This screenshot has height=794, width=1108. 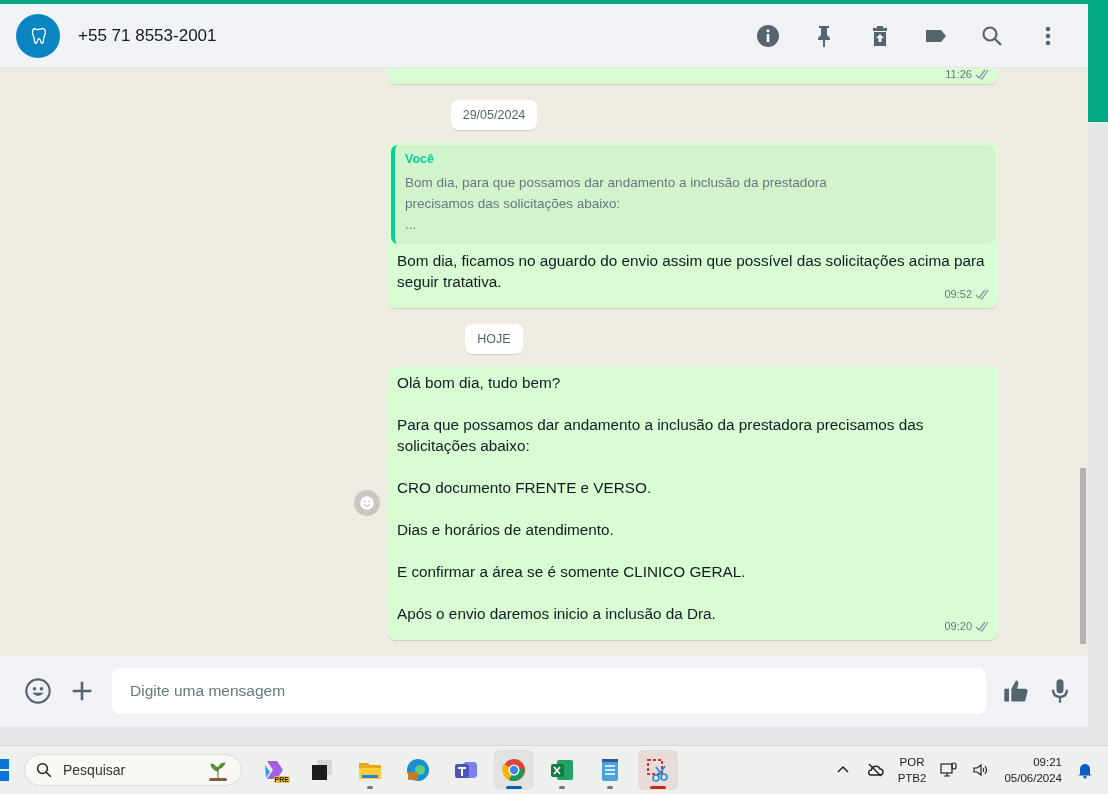 I want to click on browser-icon, so click(x=418, y=770).